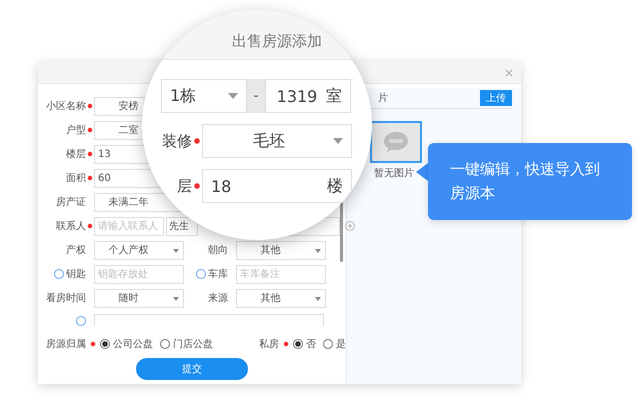  What do you see at coordinates (76, 274) in the screenshot?
I see `field-label: 钥匙` at bounding box center [76, 274].